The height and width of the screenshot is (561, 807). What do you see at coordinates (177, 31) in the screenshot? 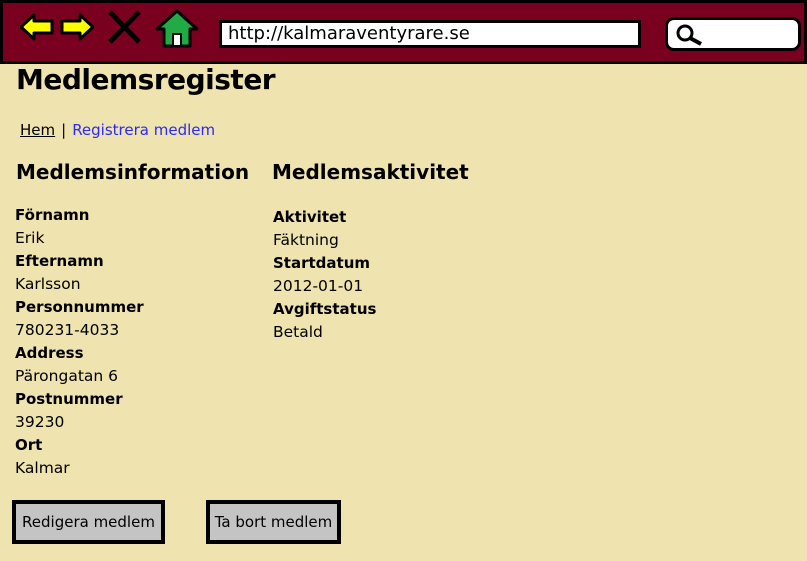
I see `home-icon` at bounding box center [177, 31].